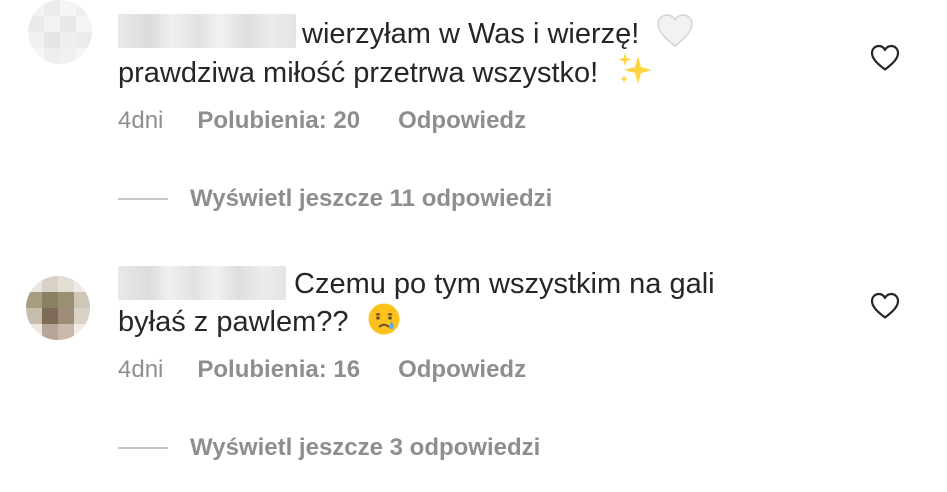  Describe the element at coordinates (635, 74) in the screenshot. I see `sparkles-icon` at that location.